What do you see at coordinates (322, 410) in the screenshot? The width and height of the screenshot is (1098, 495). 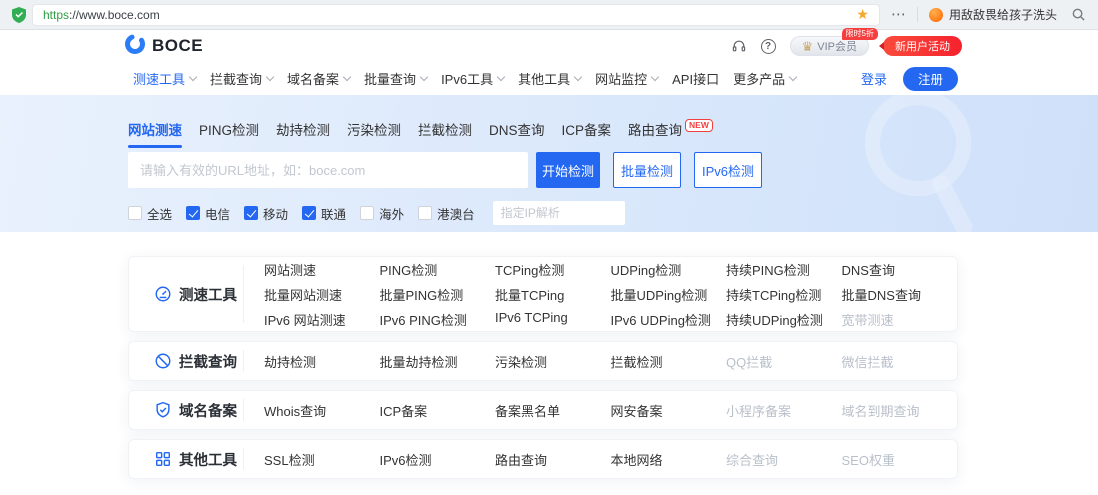 I see `tool-link: Whois查询` at bounding box center [322, 410].